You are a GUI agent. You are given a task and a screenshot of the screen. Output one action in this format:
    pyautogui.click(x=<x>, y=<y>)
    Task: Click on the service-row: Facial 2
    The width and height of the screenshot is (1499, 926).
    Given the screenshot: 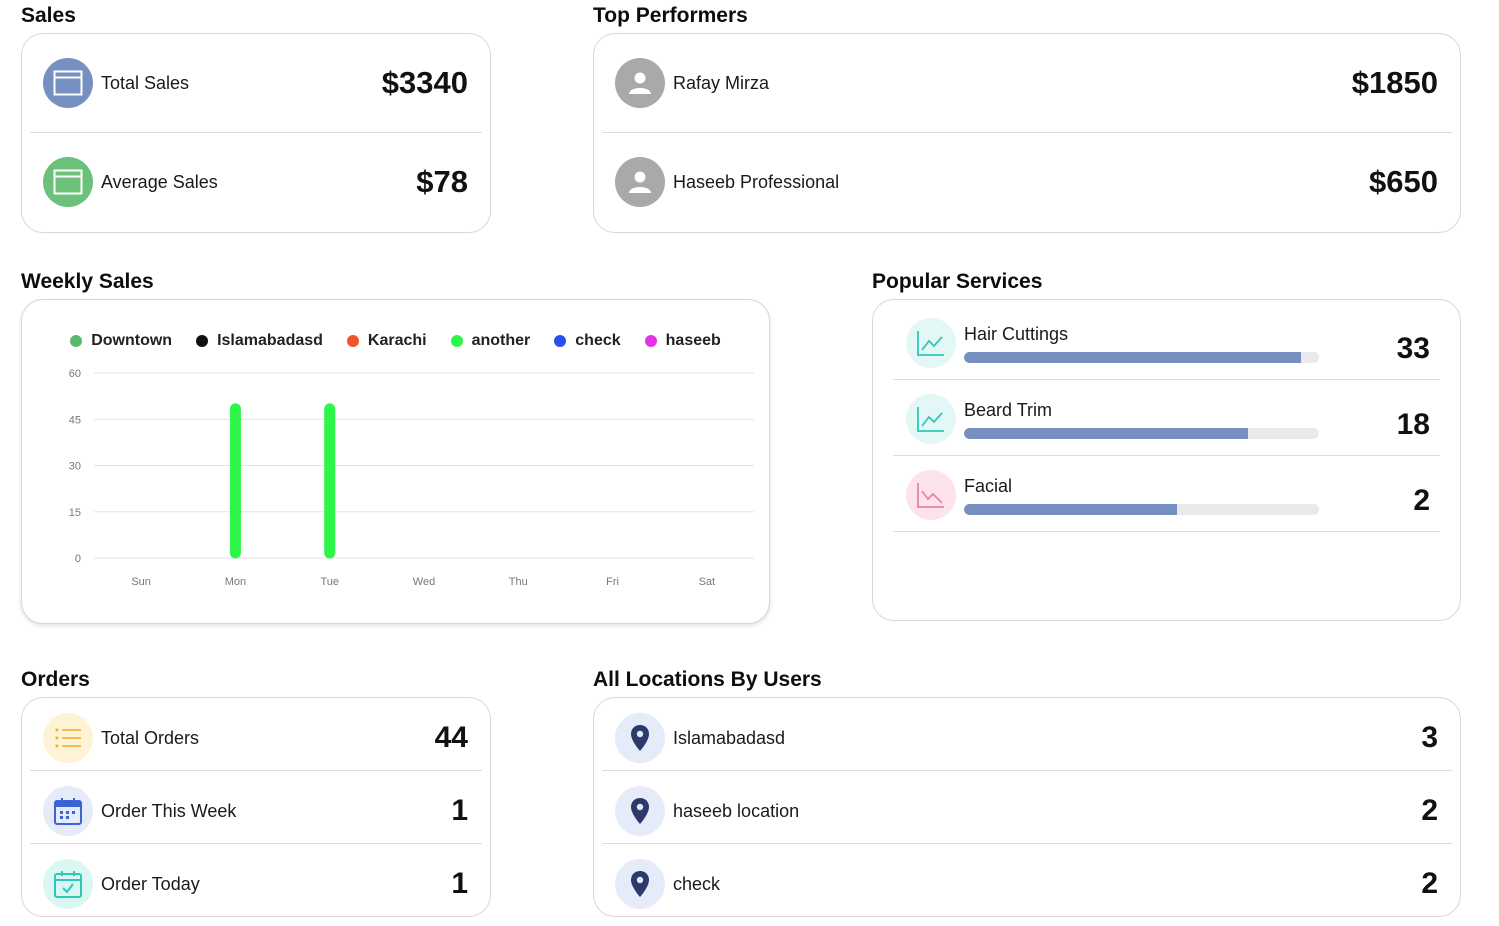 What is the action you would take?
    pyautogui.click(x=1166, y=494)
    